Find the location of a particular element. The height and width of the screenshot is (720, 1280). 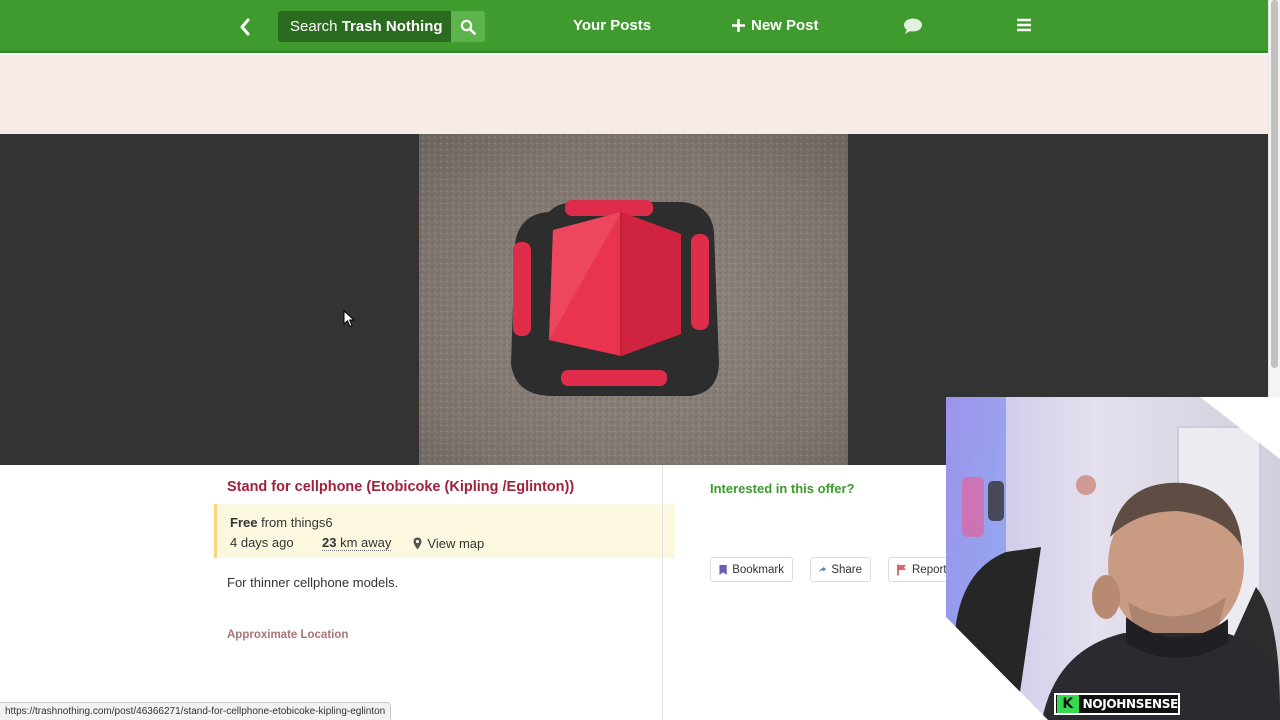

bookmark-label: Bookmark is located at coordinates (758, 569).